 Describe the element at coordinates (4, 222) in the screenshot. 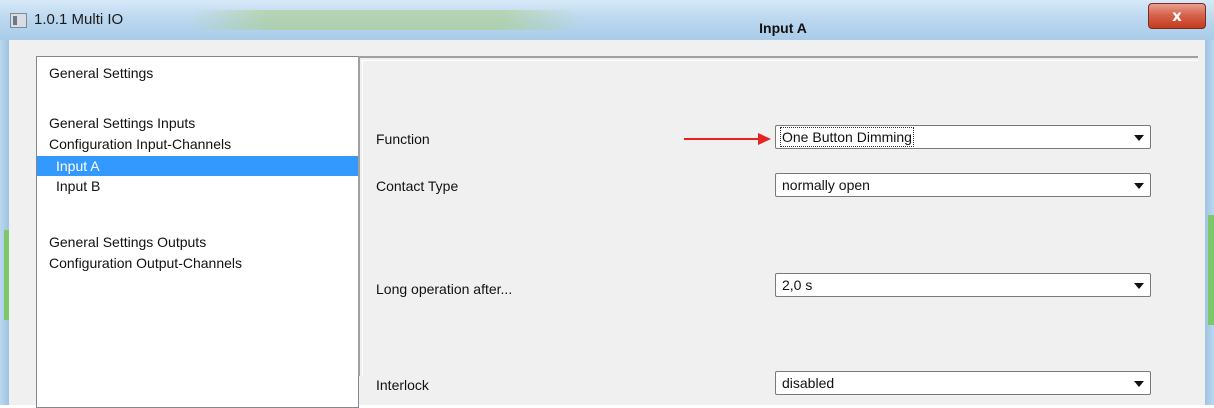

I see `window-frame-left` at that location.